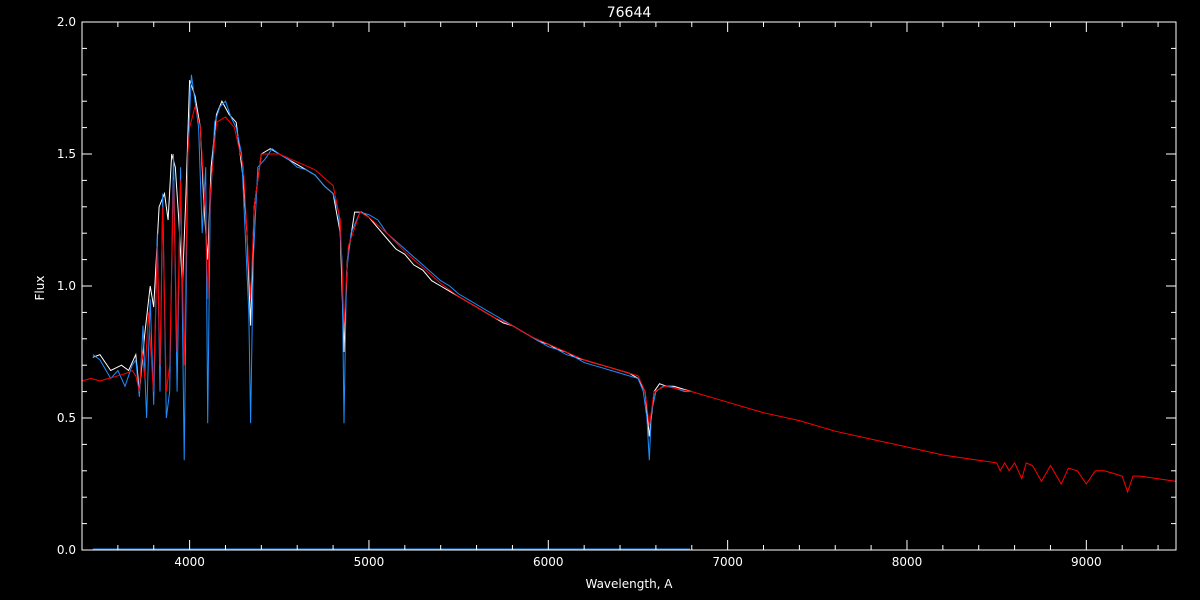  What do you see at coordinates (189, 562) in the screenshot?
I see `x-tick-label: 4000` at bounding box center [189, 562].